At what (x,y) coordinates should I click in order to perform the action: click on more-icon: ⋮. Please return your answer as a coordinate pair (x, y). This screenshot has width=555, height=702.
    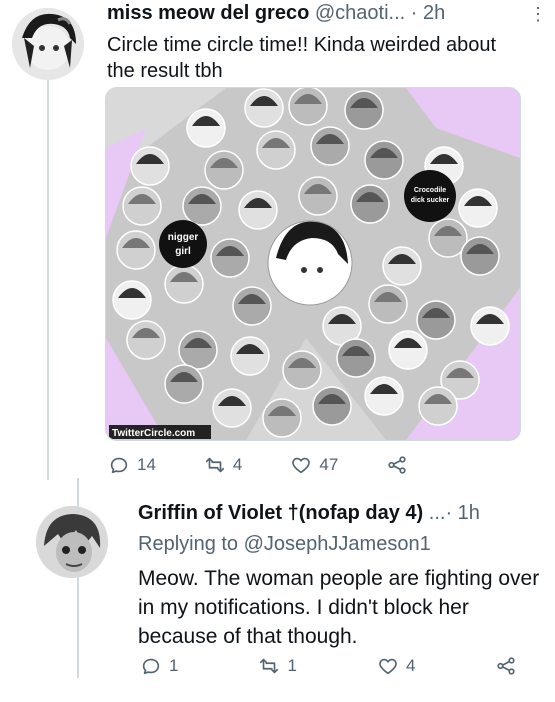
    Looking at the image, I should click on (538, 14).